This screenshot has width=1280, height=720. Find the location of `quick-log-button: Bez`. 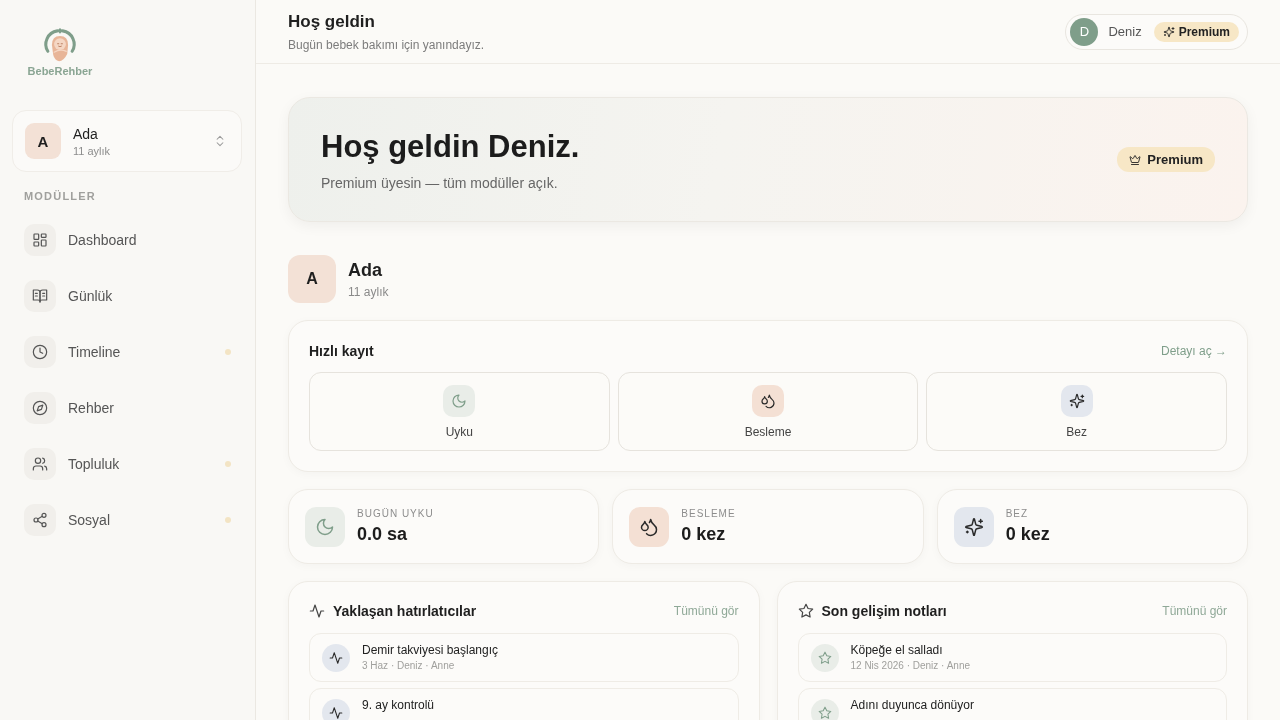

quick-log-button: Bez is located at coordinates (1076, 411).